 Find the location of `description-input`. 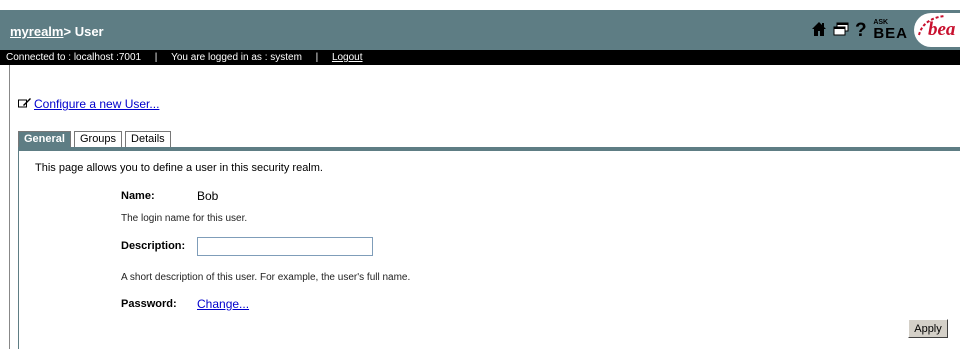

description-input is located at coordinates (285, 246).